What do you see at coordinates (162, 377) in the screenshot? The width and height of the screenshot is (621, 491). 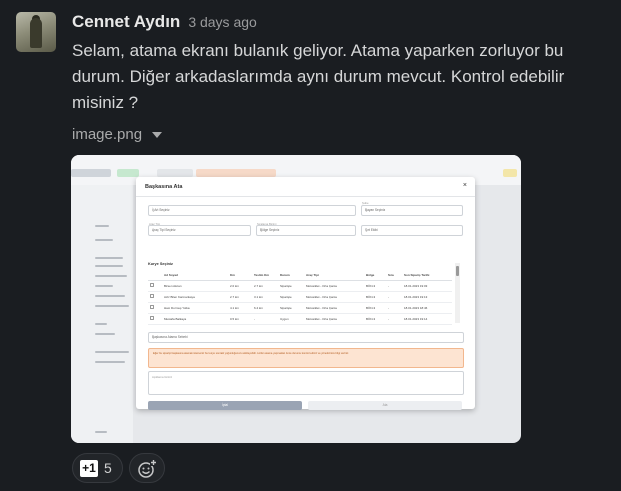 I see `note-placeholder: Açıklama Giriniz` at bounding box center [162, 377].